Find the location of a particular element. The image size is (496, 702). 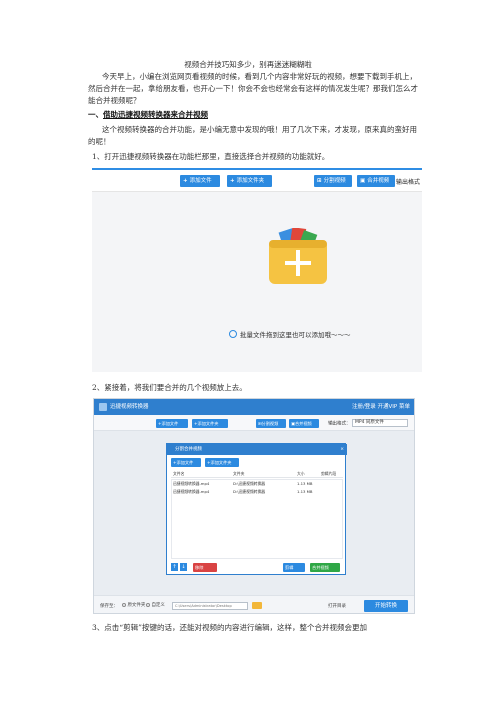

save-to-label: 保存至： is located at coordinates (109, 606).